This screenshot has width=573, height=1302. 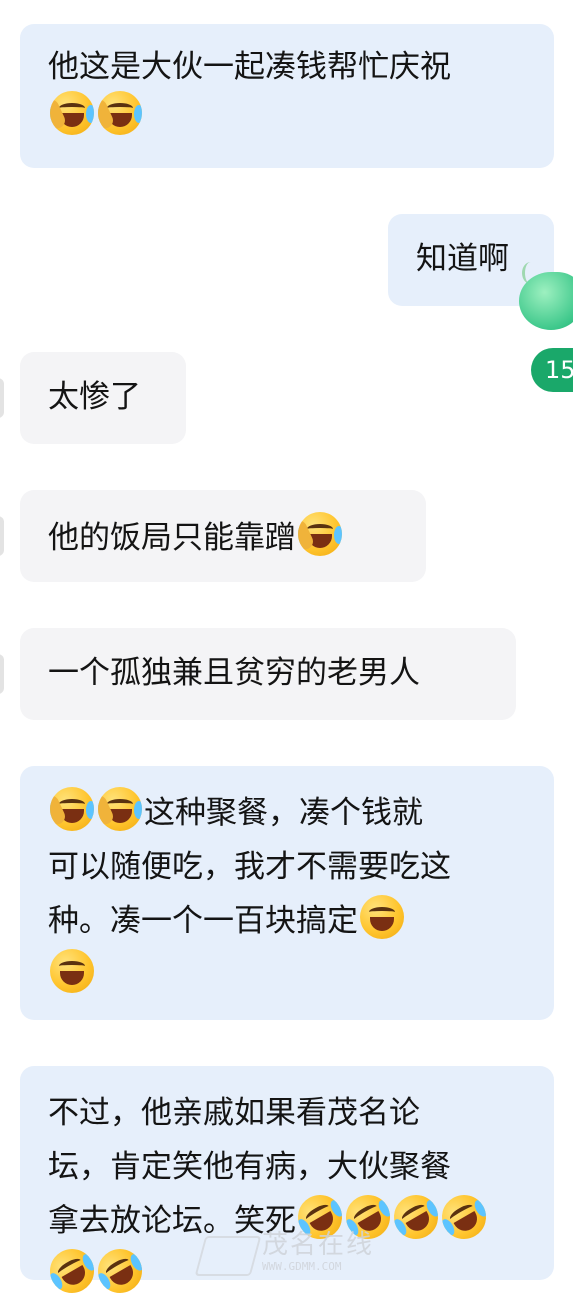 I want to click on message-text: 种。凑一个一百块搞定, so click(x=203, y=921).